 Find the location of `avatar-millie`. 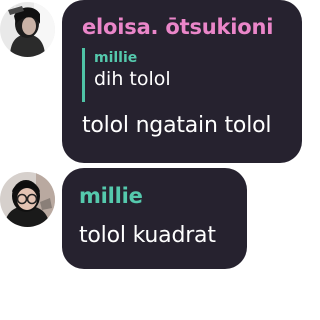

avatar-millie is located at coordinates (27, 199).